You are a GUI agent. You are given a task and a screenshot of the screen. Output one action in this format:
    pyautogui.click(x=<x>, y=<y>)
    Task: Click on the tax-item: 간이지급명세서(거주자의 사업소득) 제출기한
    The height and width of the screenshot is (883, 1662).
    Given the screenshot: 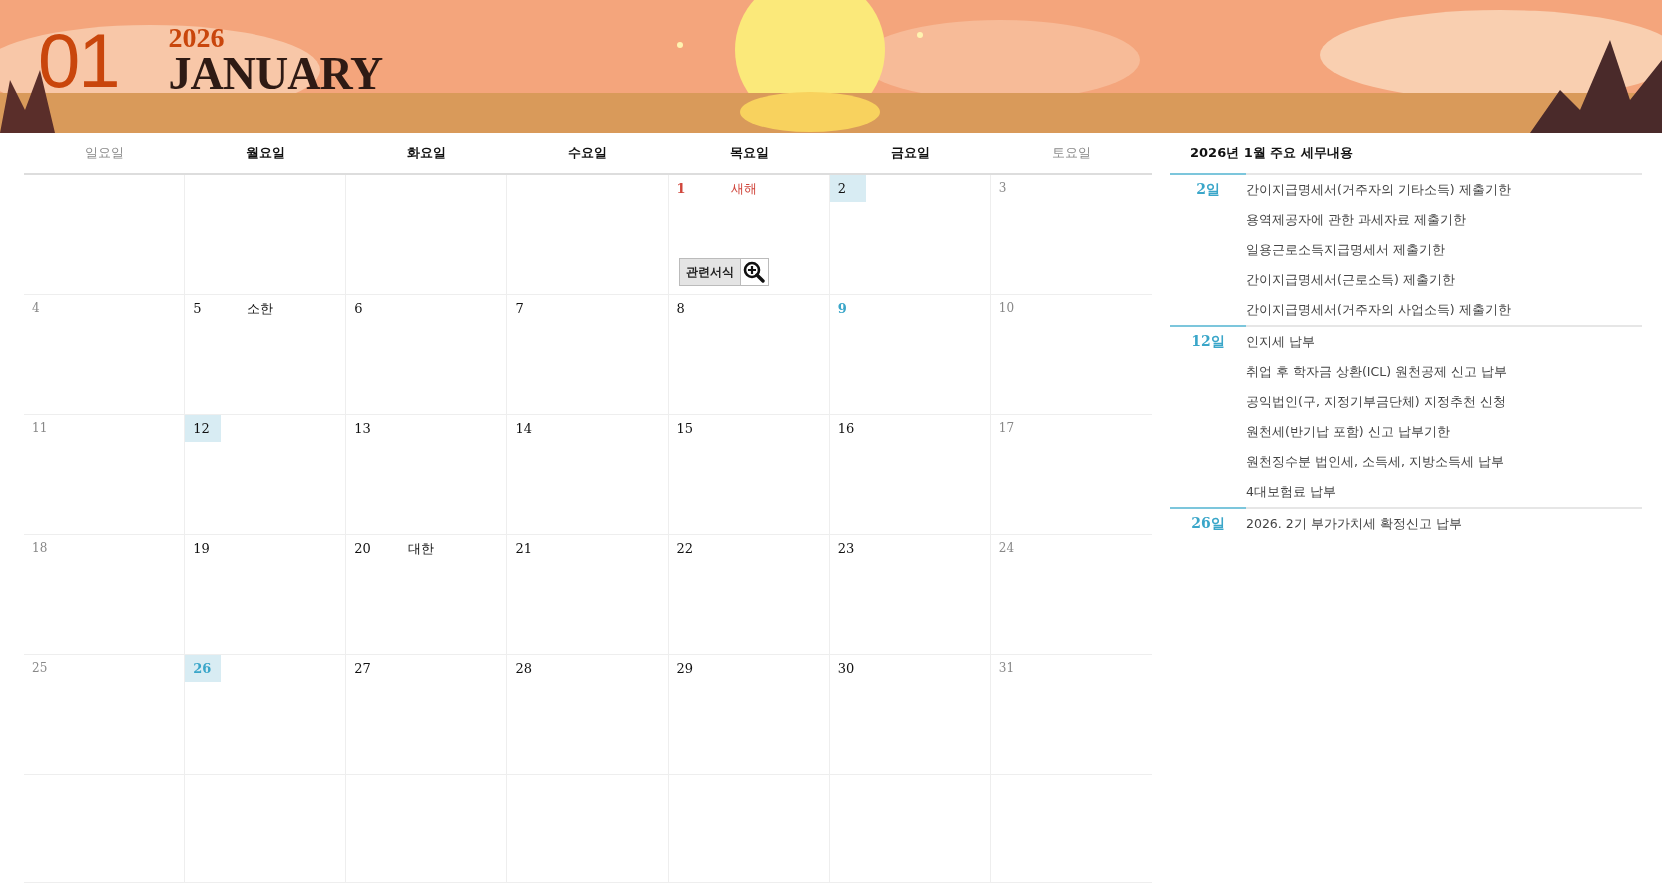 What is the action you would take?
    pyautogui.click(x=1378, y=310)
    